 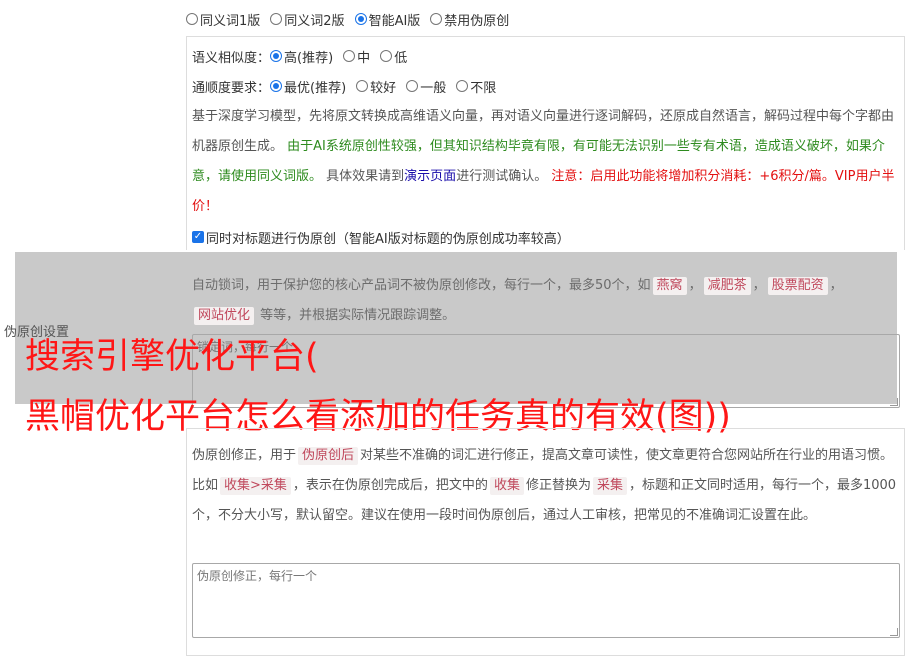 I want to click on similarity-option-low: 低, so click(x=393, y=56).